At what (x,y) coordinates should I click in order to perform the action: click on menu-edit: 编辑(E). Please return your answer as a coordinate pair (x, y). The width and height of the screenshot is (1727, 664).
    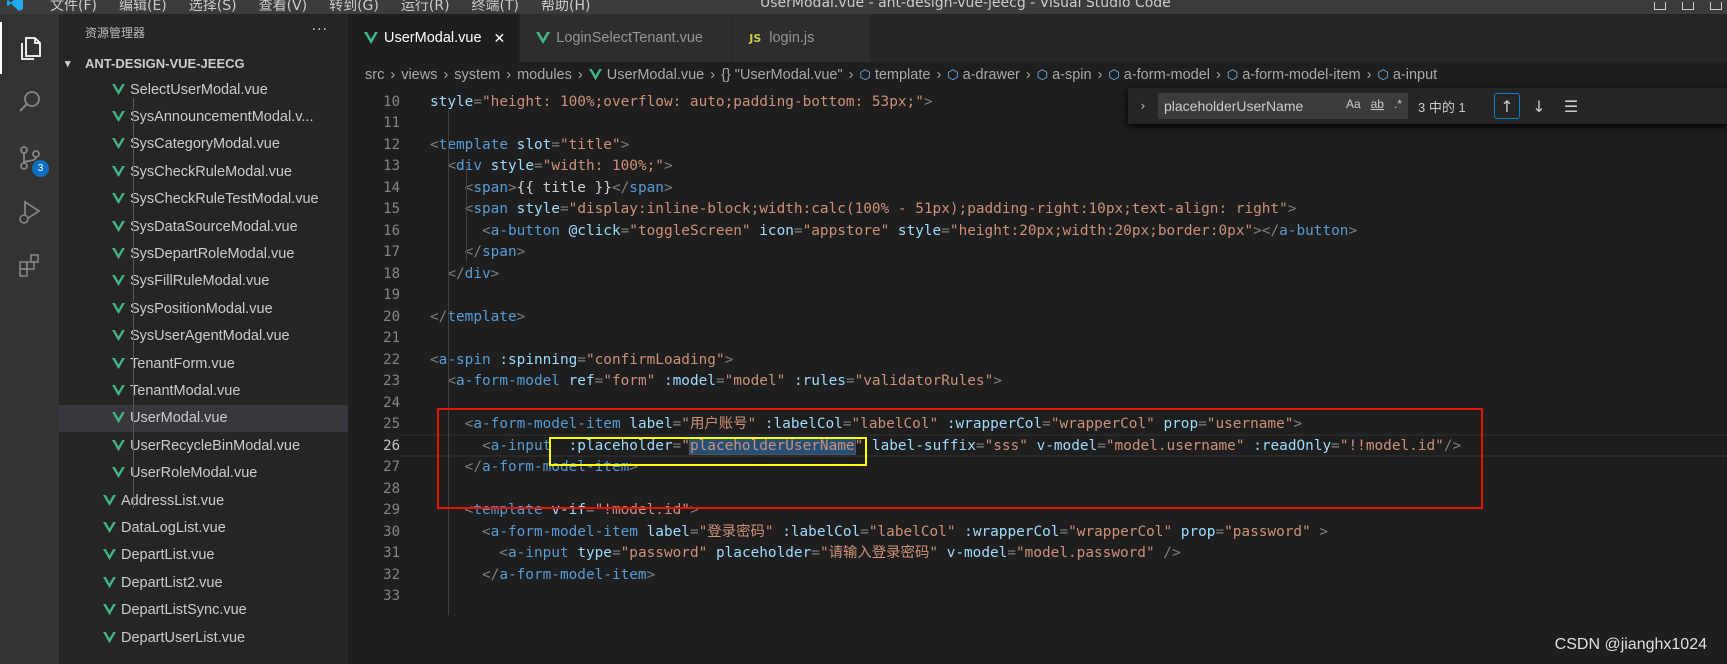
    Looking at the image, I should click on (143, 7).